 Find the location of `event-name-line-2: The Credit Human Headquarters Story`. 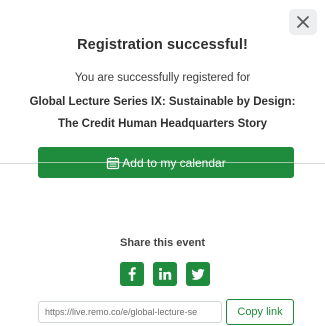

event-name-line-2: The Credit Human Headquarters Story is located at coordinates (162, 124).